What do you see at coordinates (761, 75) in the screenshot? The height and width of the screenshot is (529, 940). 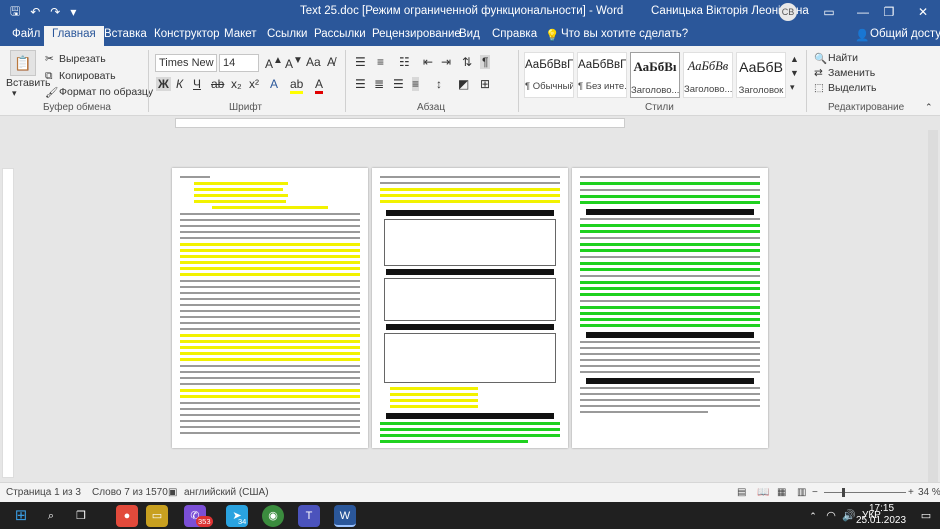 I see `style-heading-3: АаБбВ Заголовок` at bounding box center [761, 75].